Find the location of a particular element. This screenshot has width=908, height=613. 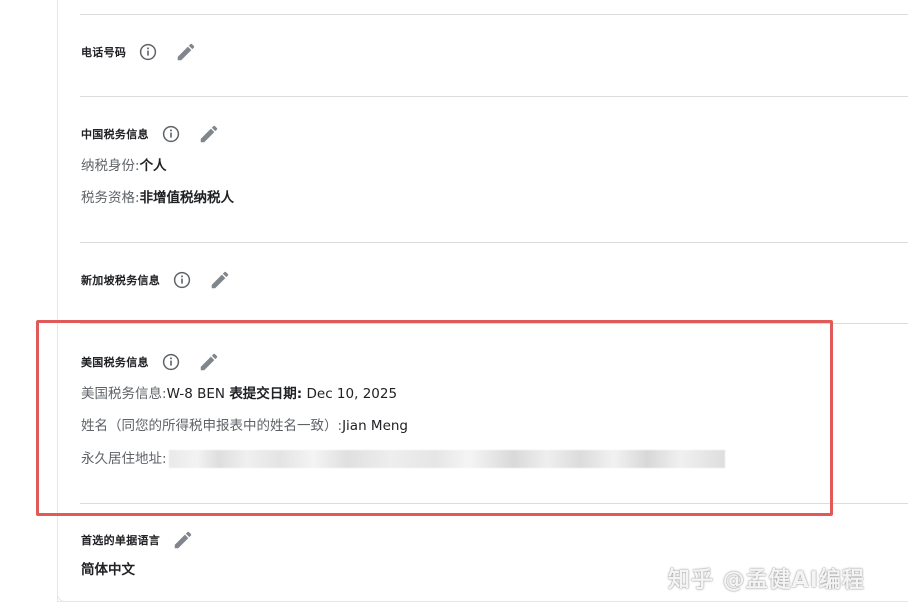

singapore-tax-section-header: 新加坡税务信息 is located at coordinates (156, 280).